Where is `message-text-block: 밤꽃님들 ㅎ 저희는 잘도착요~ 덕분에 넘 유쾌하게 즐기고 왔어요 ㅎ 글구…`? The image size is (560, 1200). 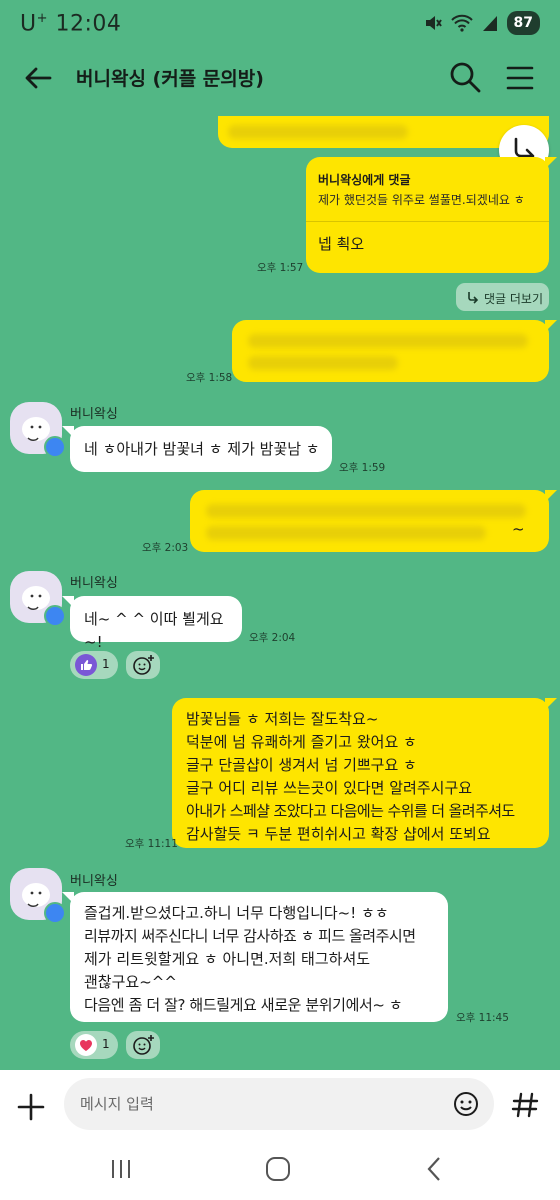
message-text-block: 밤꽃님들 ㅎ 저희는 잘도착요~ 덕분에 넘 유쾌하게 즐기고 왔어요 ㅎ 글구… is located at coordinates (350, 777).